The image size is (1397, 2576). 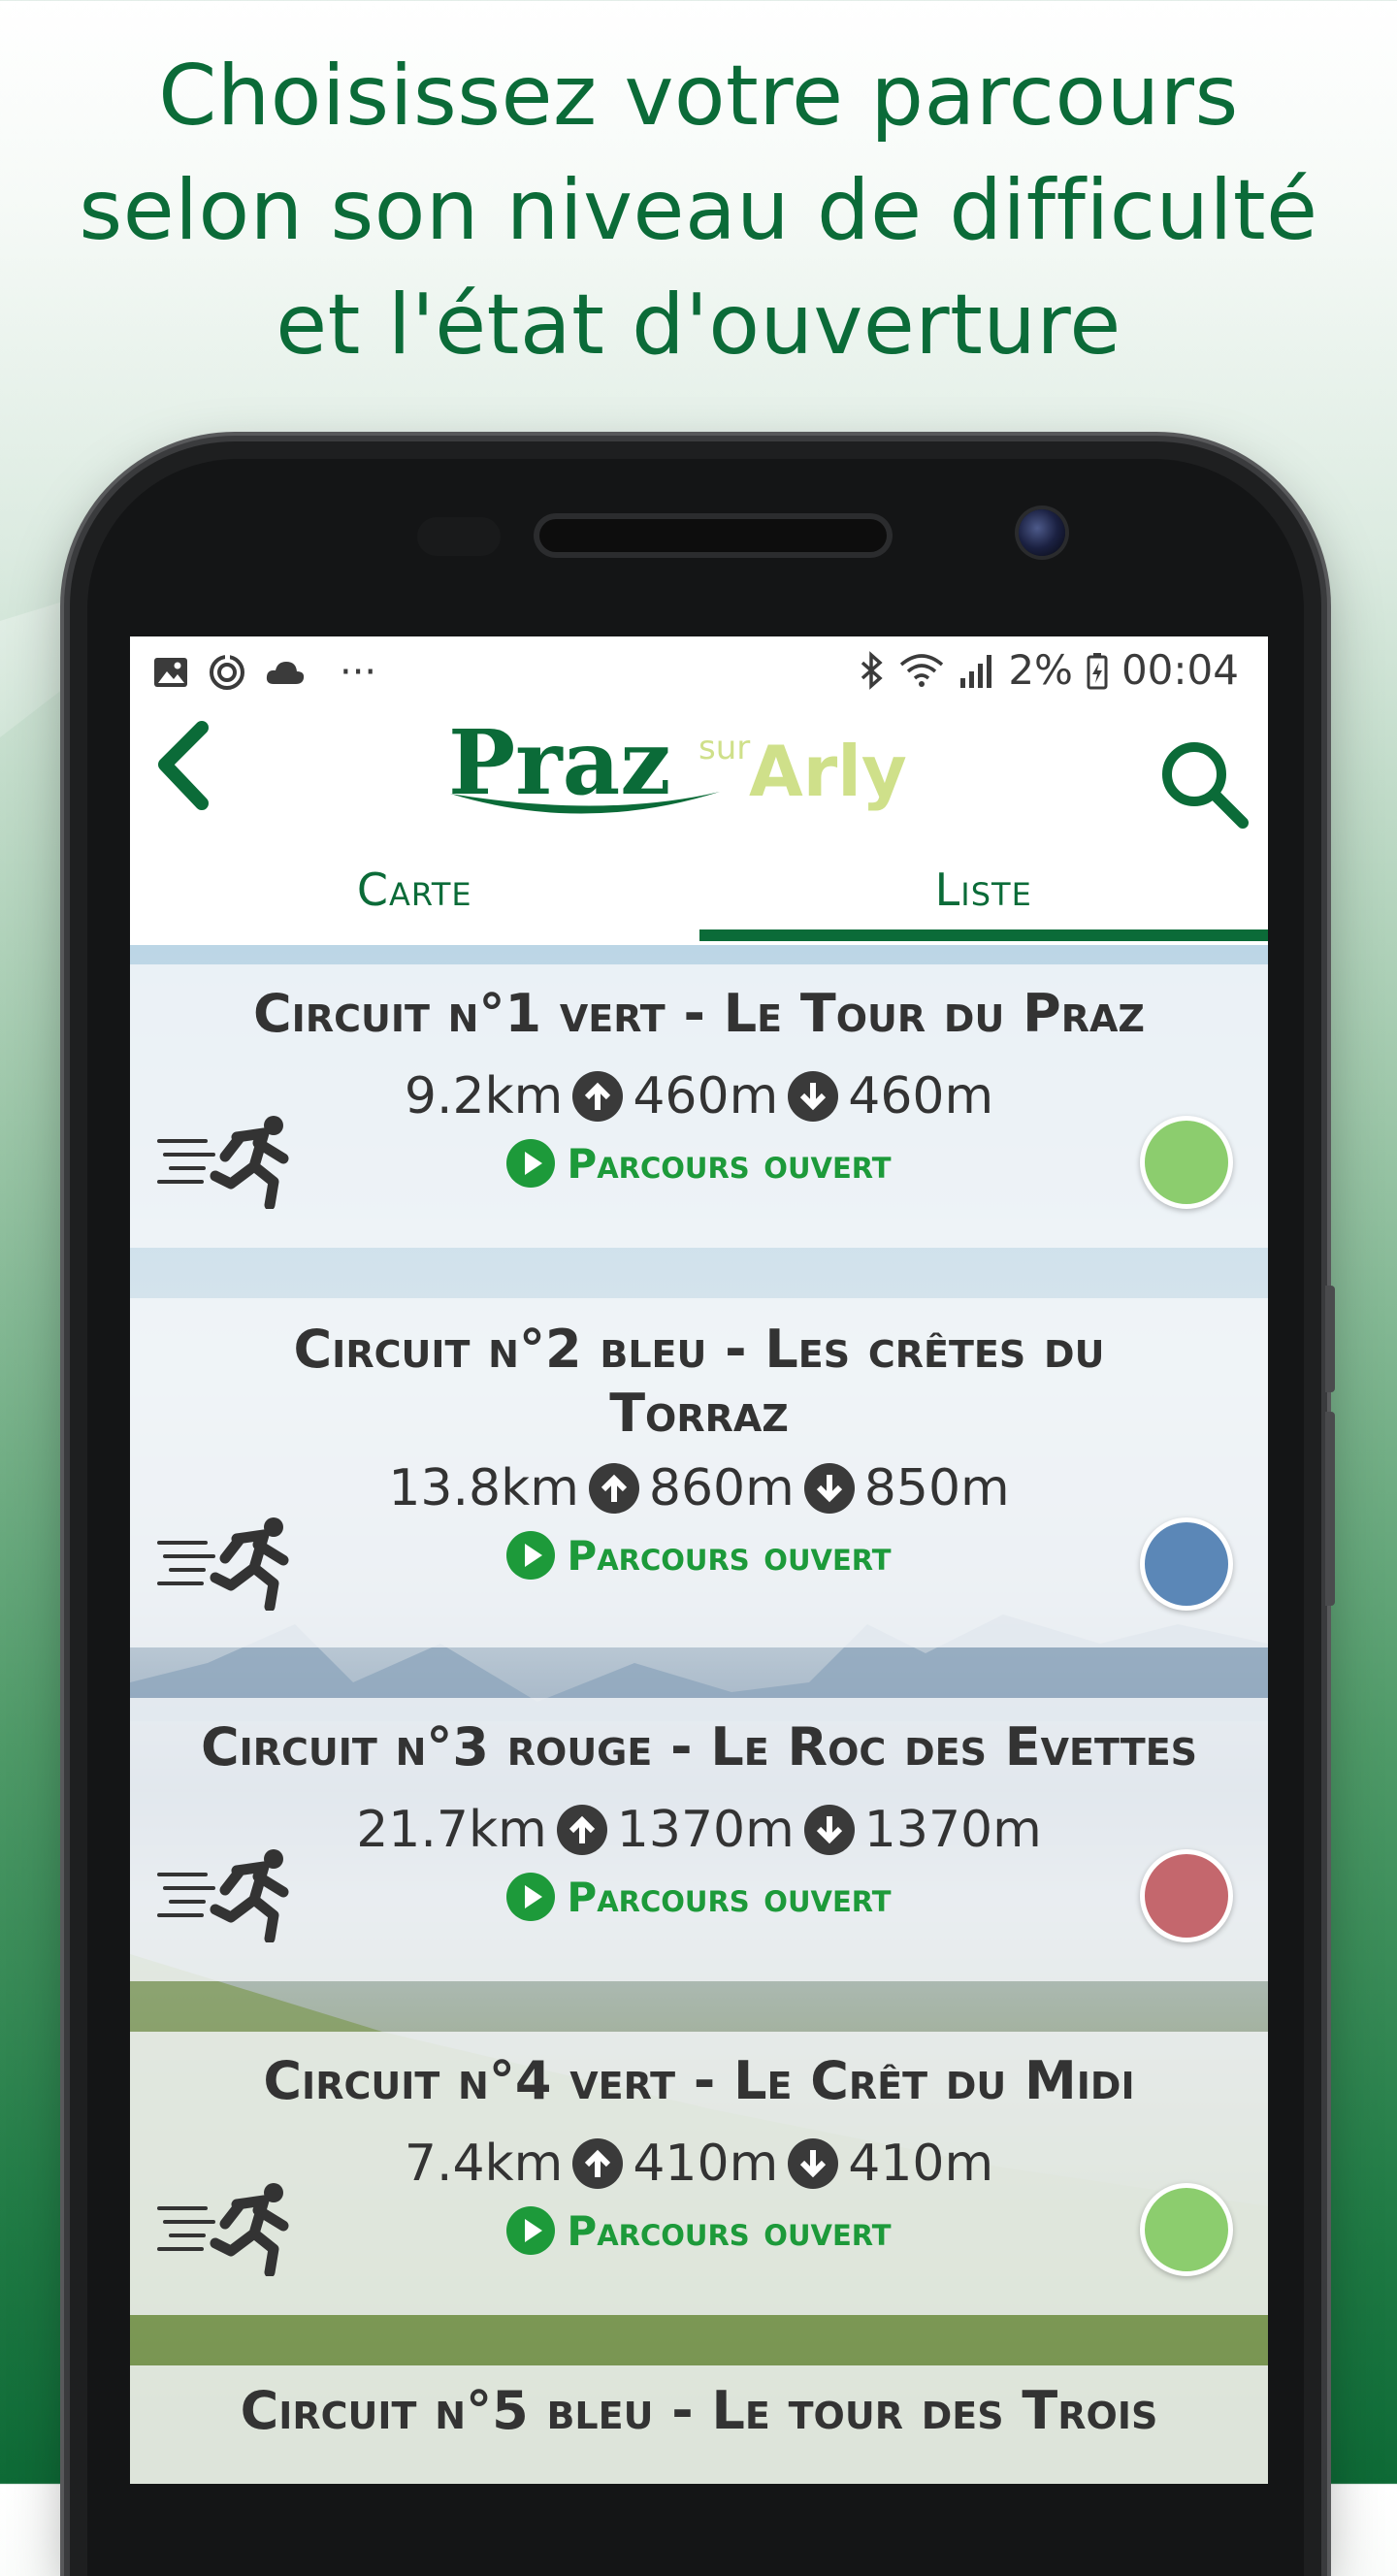 I want to click on more-icon: ···, so click(x=358, y=672).